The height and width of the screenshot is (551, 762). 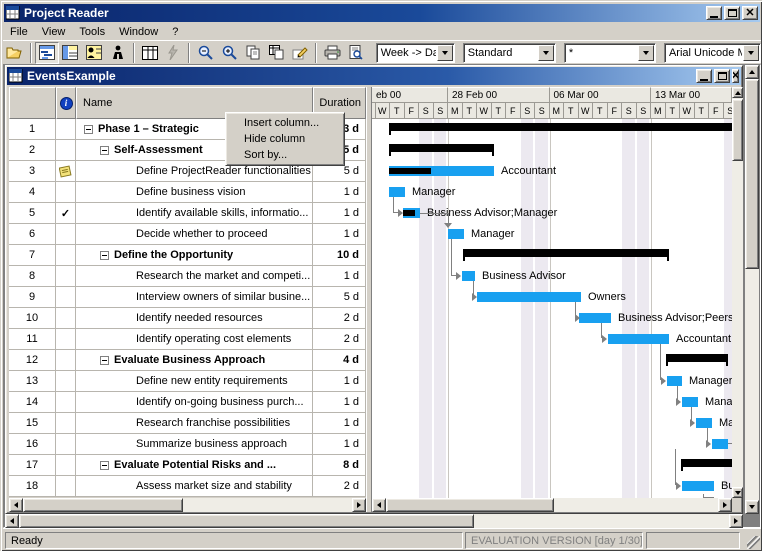 I want to click on copy-table-button, so click(x=277, y=53).